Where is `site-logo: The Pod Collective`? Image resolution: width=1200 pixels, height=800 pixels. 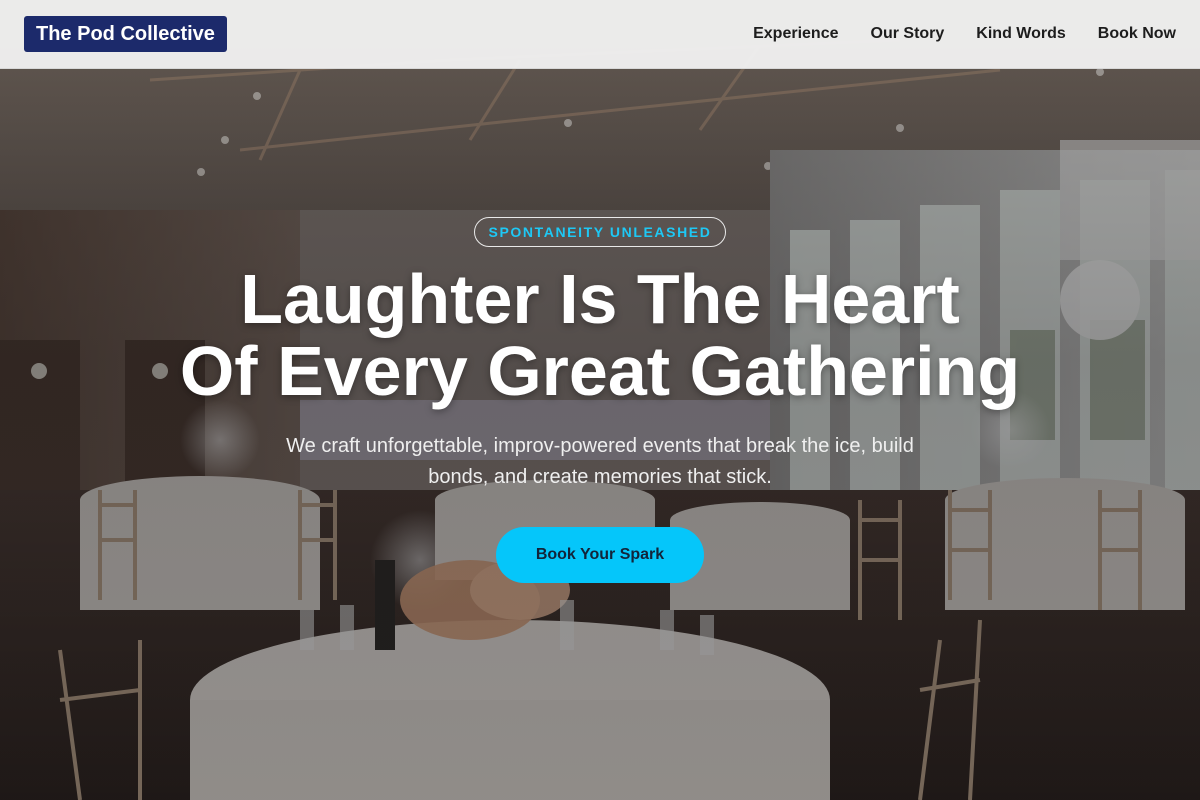 site-logo: The Pod Collective is located at coordinates (125, 34).